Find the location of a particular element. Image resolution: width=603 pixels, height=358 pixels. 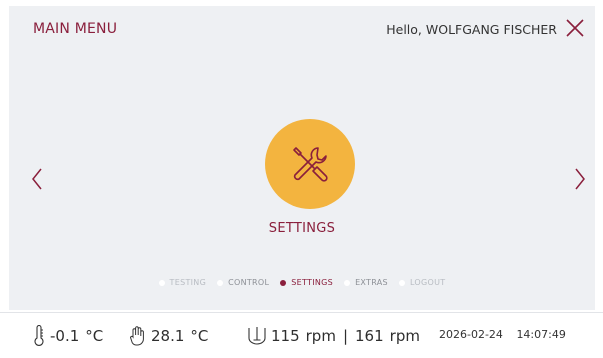

chevron-left-icon is located at coordinates (37, 179).